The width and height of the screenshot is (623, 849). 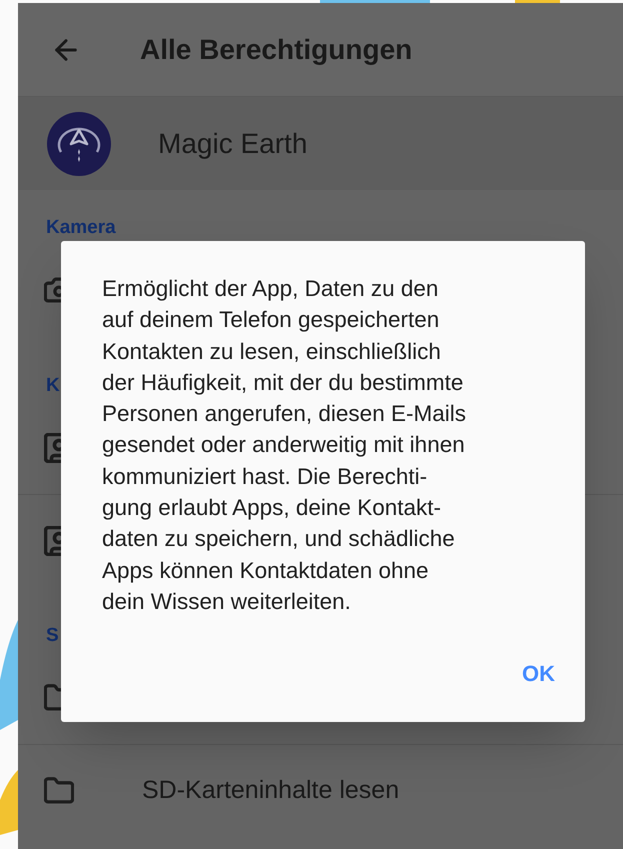 I want to click on ok-button: OK, so click(x=538, y=673).